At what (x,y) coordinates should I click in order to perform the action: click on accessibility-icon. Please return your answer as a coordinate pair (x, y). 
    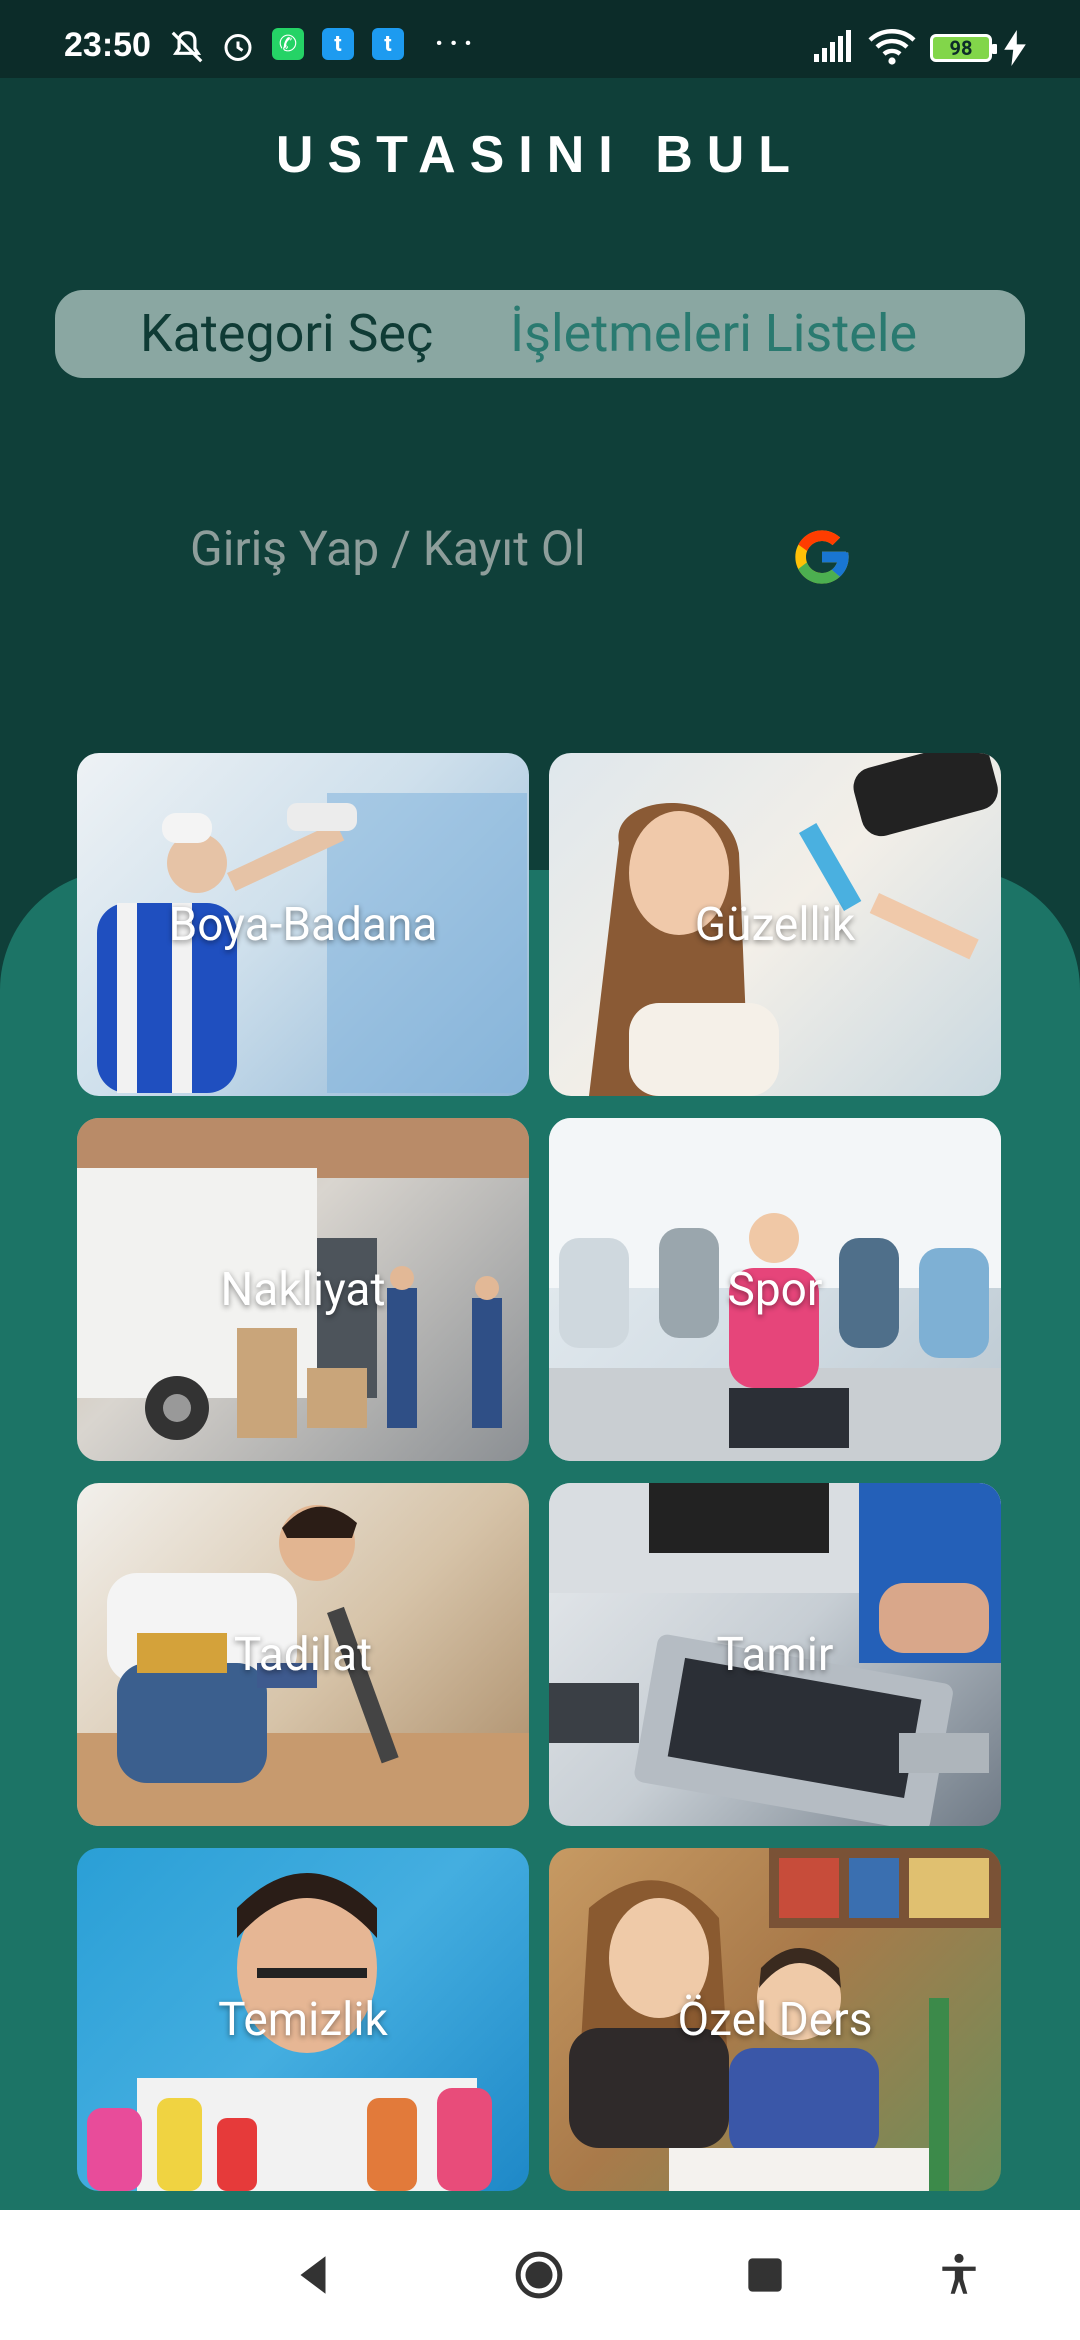
    Looking at the image, I should click on (959, 2275).